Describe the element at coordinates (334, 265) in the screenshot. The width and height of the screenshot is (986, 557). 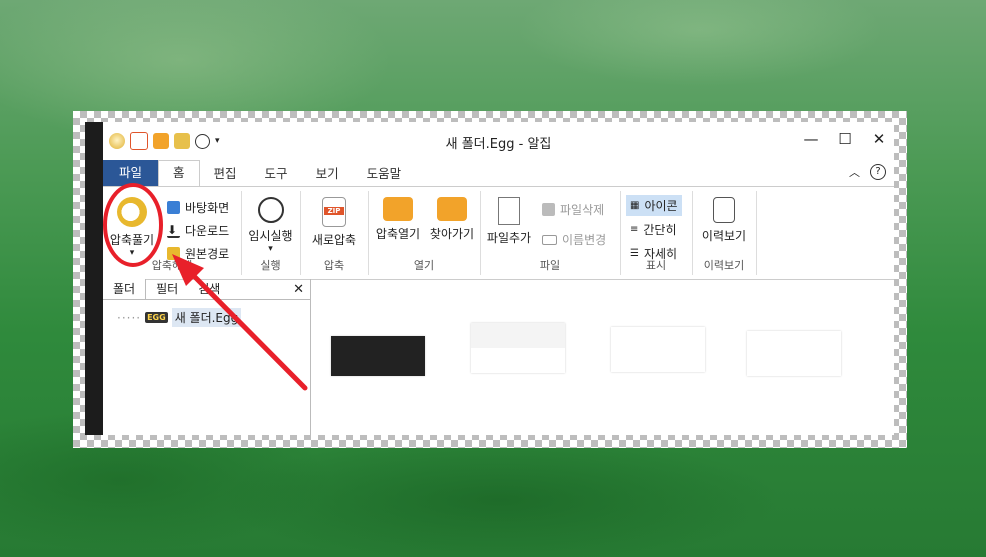
I see `group-compress-label: 압축` at that location.